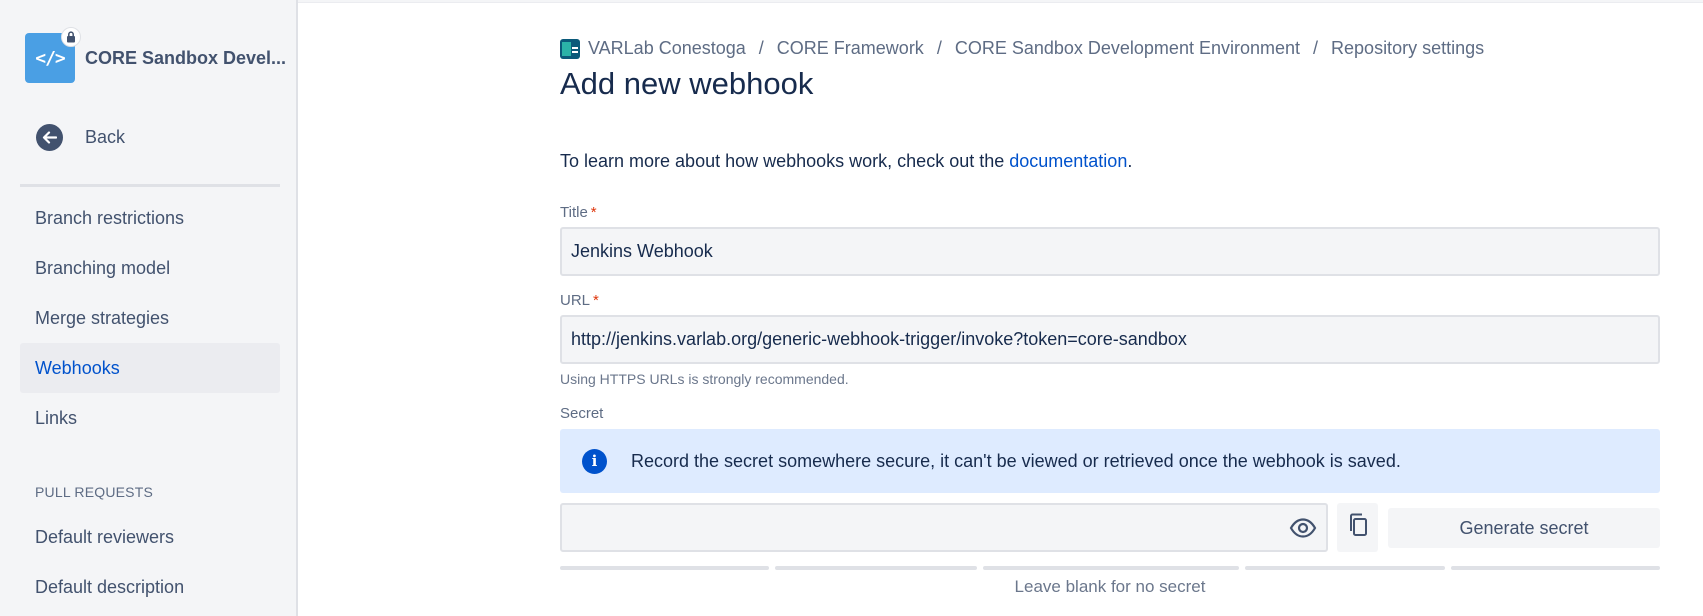  What do you see at coordinates (687, 83) in the screenshot?
I see `page-title: Add new webhook` at bounding box center [687, 83].